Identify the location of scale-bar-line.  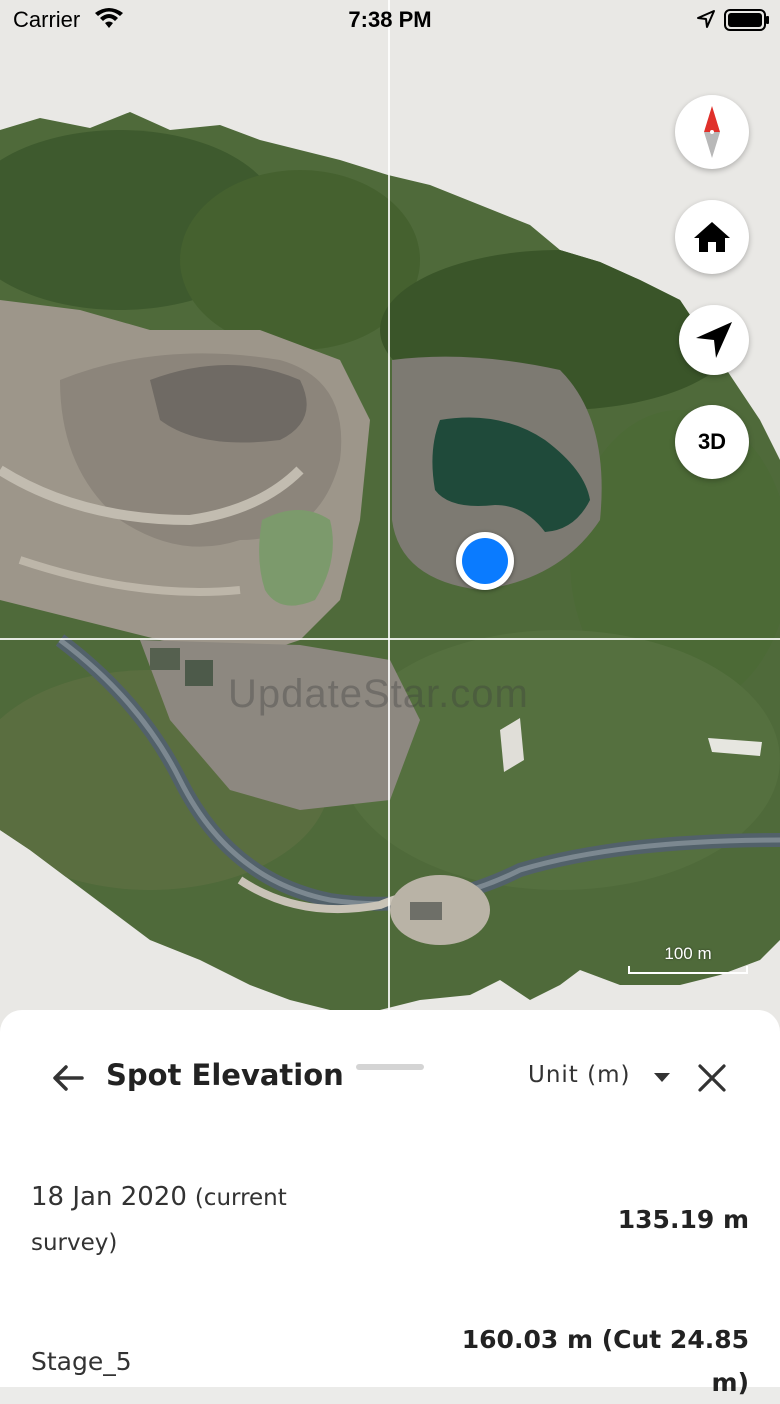
(688, 970).